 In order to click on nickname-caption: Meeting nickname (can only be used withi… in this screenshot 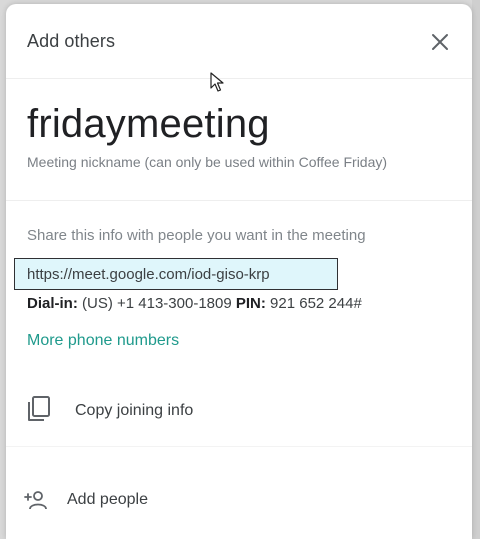, I will do `click(207, 162)`.